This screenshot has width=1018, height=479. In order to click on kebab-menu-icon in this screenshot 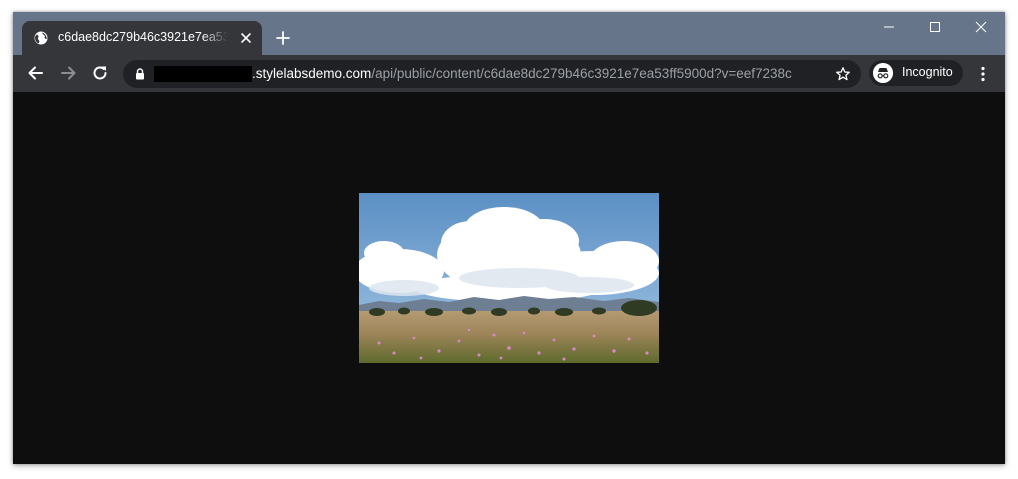, I will do `click(983, 74)`.